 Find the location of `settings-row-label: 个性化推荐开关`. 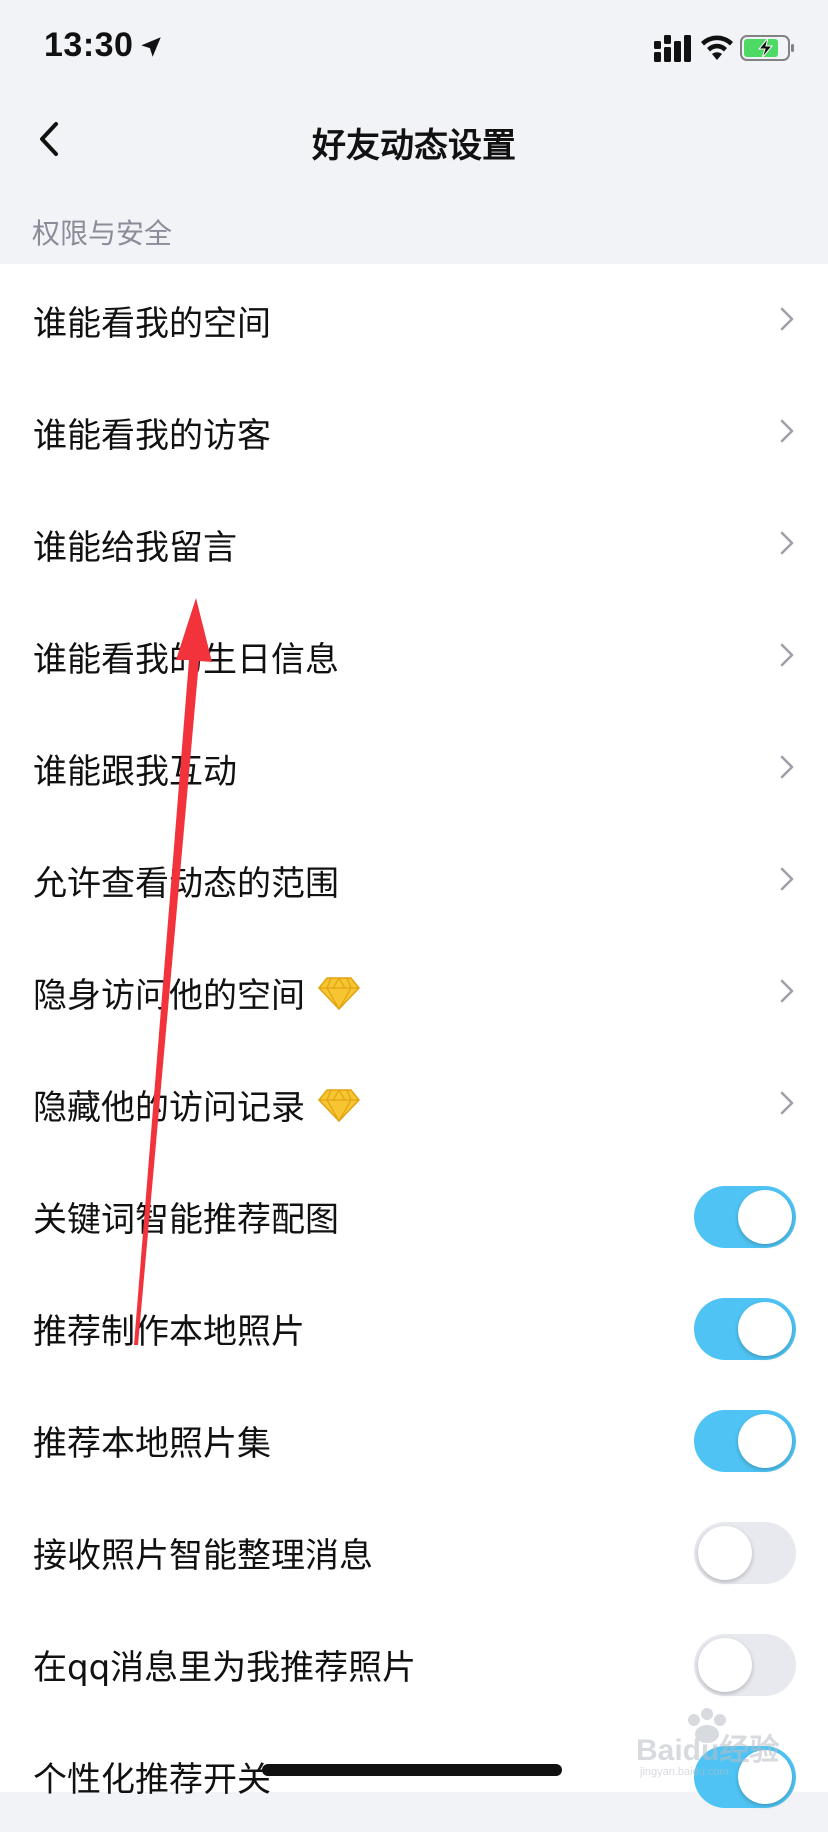

settings-row-label: 个性化推荐开关 is located at coordinates (152, 1776).